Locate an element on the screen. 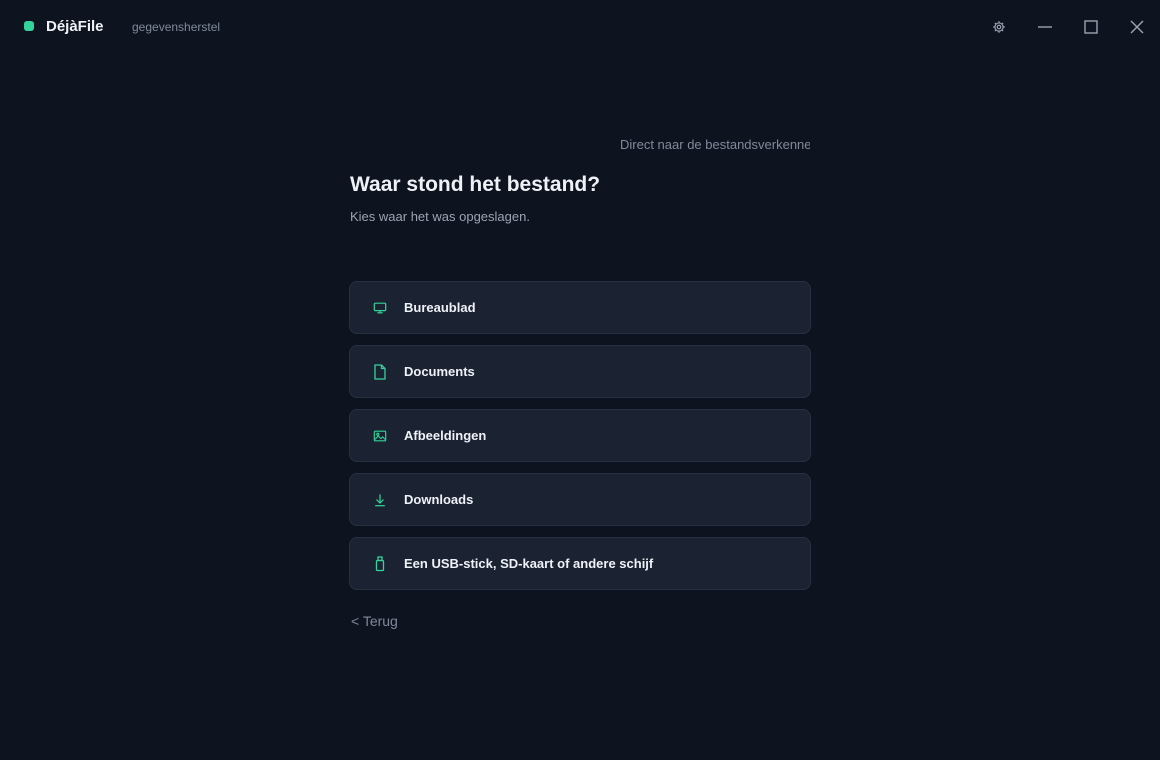 The width and height of the screenshot is (1160, 760). settings-button is located at coordinates (999, 27).